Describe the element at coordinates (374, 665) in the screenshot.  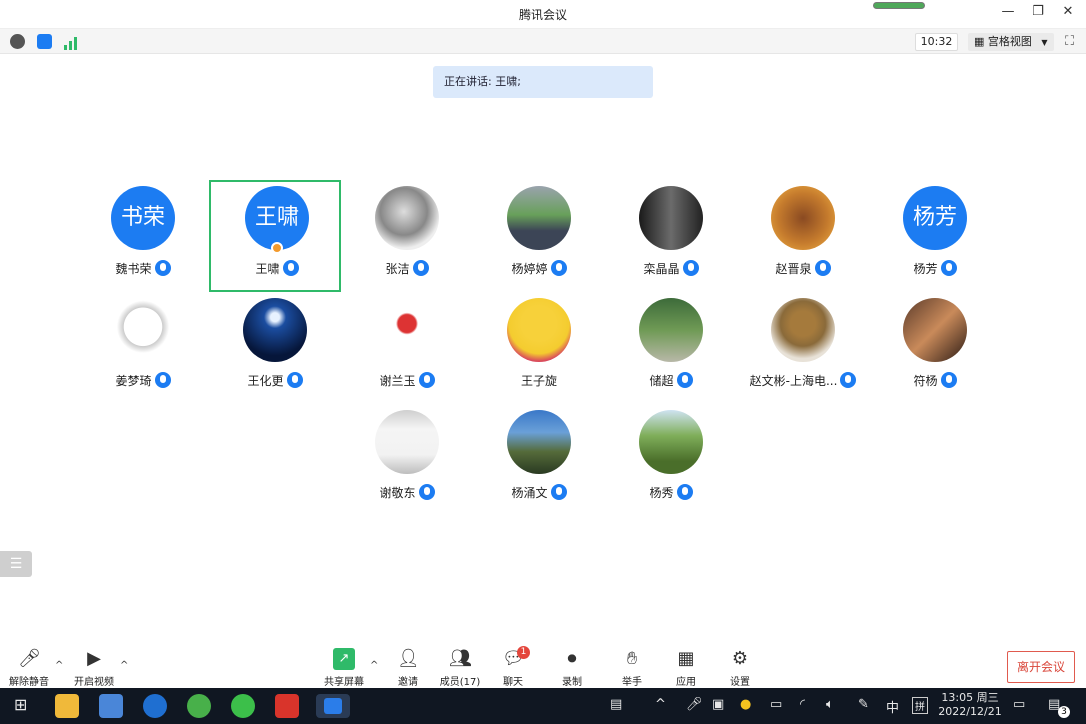
I see `share-options-chevron-icon: ^` at that location.